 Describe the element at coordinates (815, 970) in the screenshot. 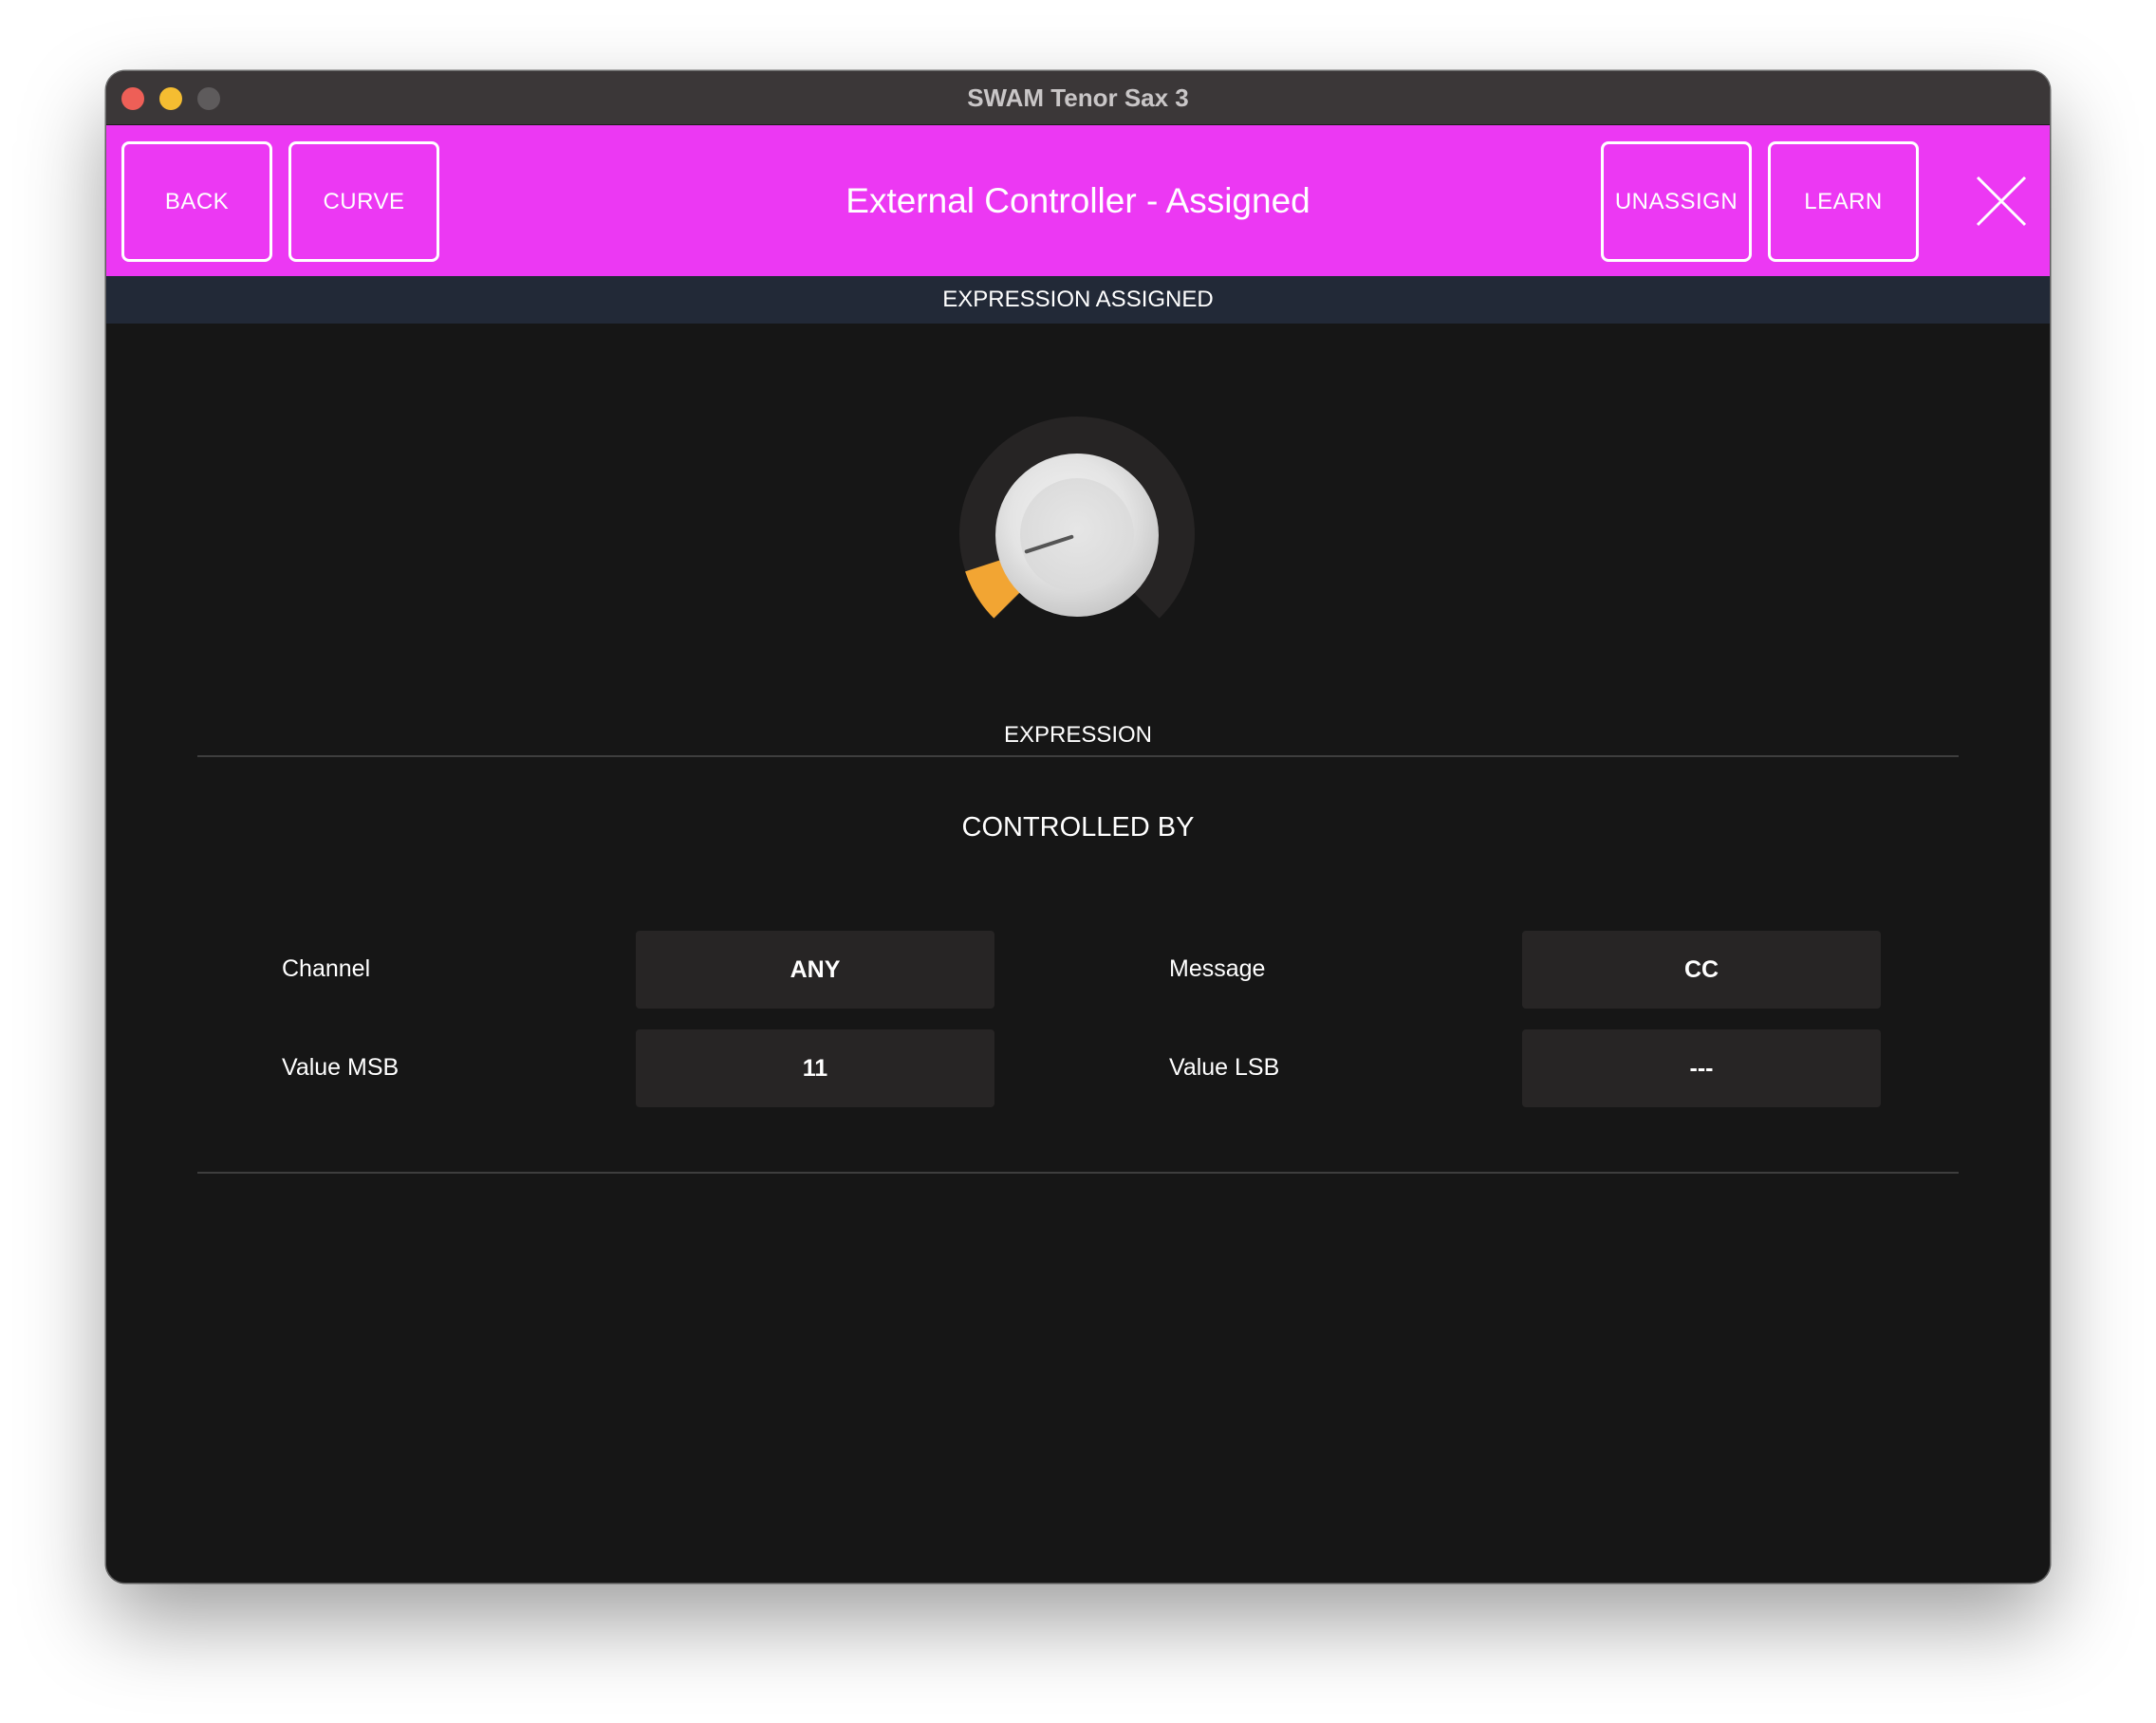

I see `channel-select: ANY` at that location.